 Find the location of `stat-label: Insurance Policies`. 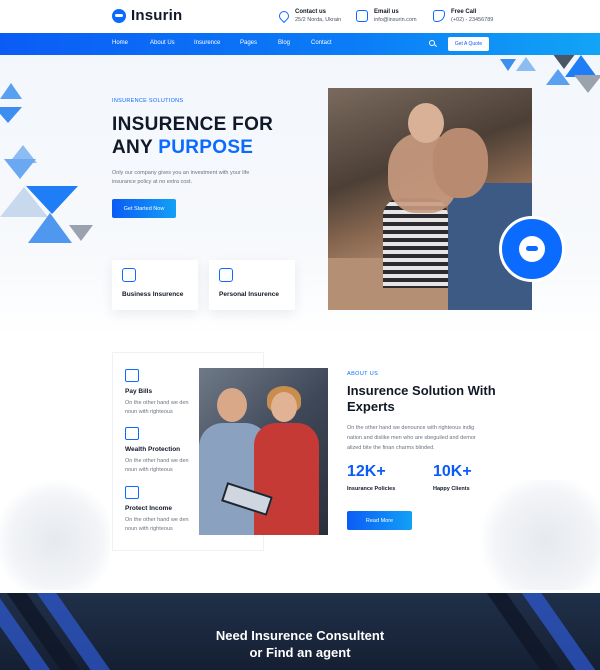

stat-label: Insurance Policies is located at coordinates (371, 489).